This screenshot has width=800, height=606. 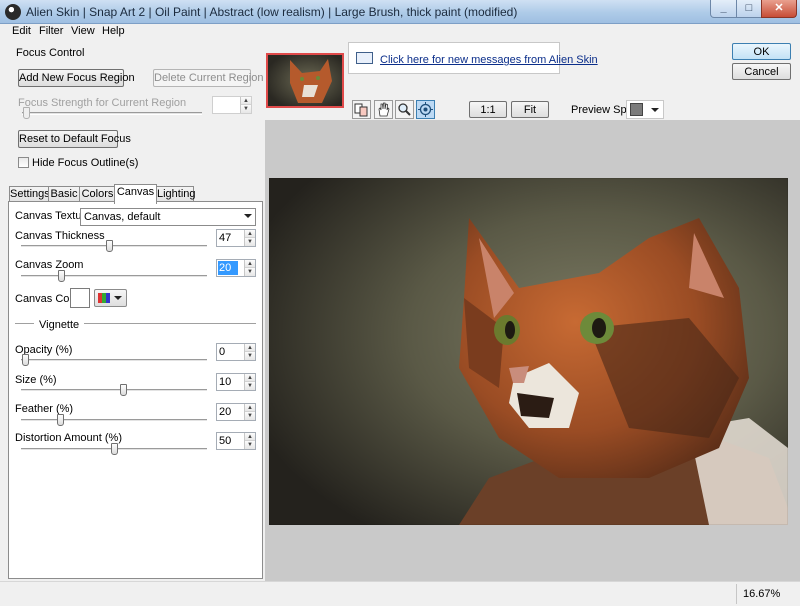 I want to click on compare-icon, so click(x=361, y=109).